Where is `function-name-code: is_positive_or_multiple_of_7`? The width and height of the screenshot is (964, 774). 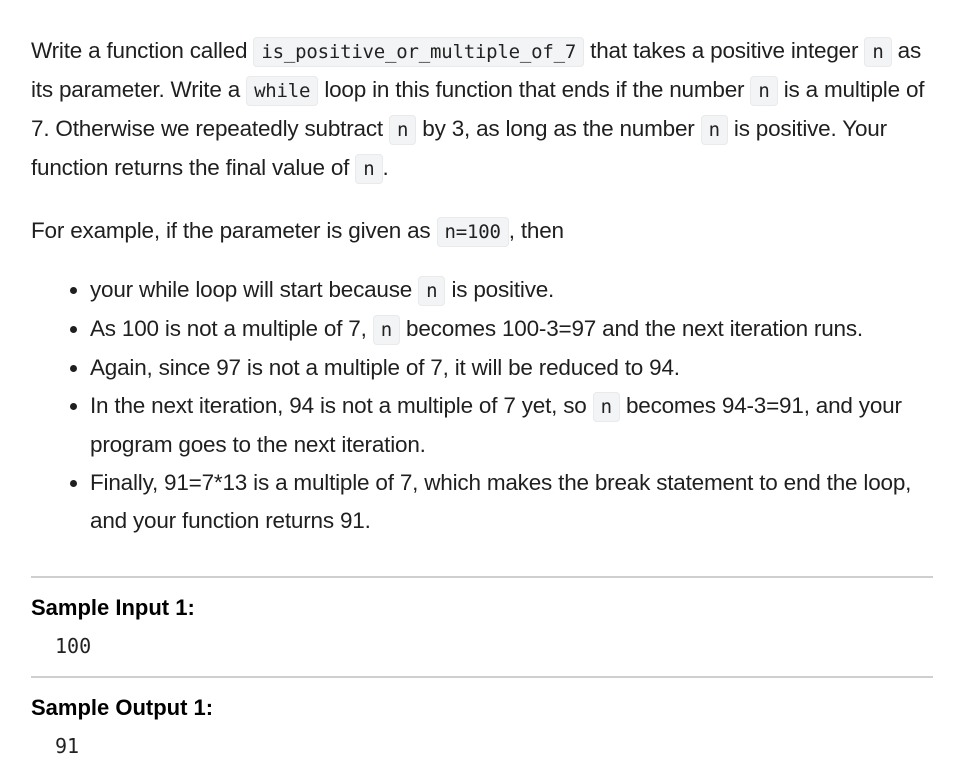 function-name-code: is_positive_or_multiple_of_7 is located at coordinates (419, 52).